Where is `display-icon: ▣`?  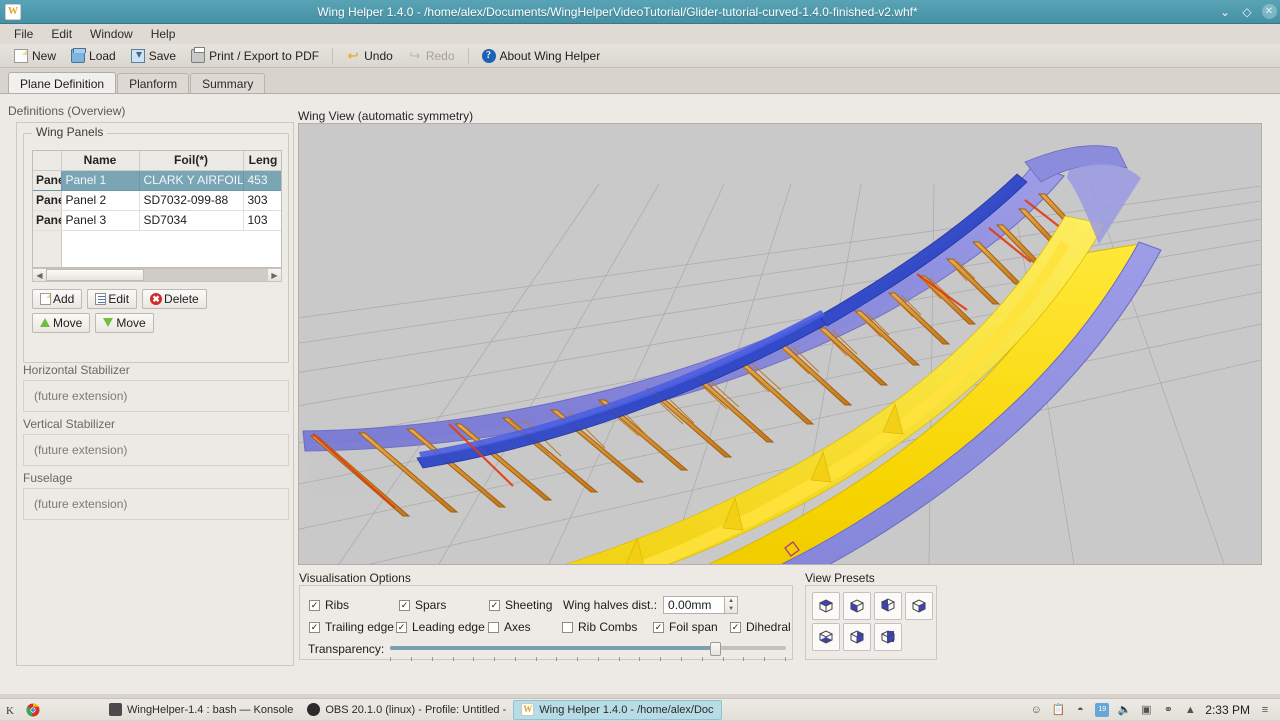
display-icon: ▣ is located at coordinates (1146, 710).